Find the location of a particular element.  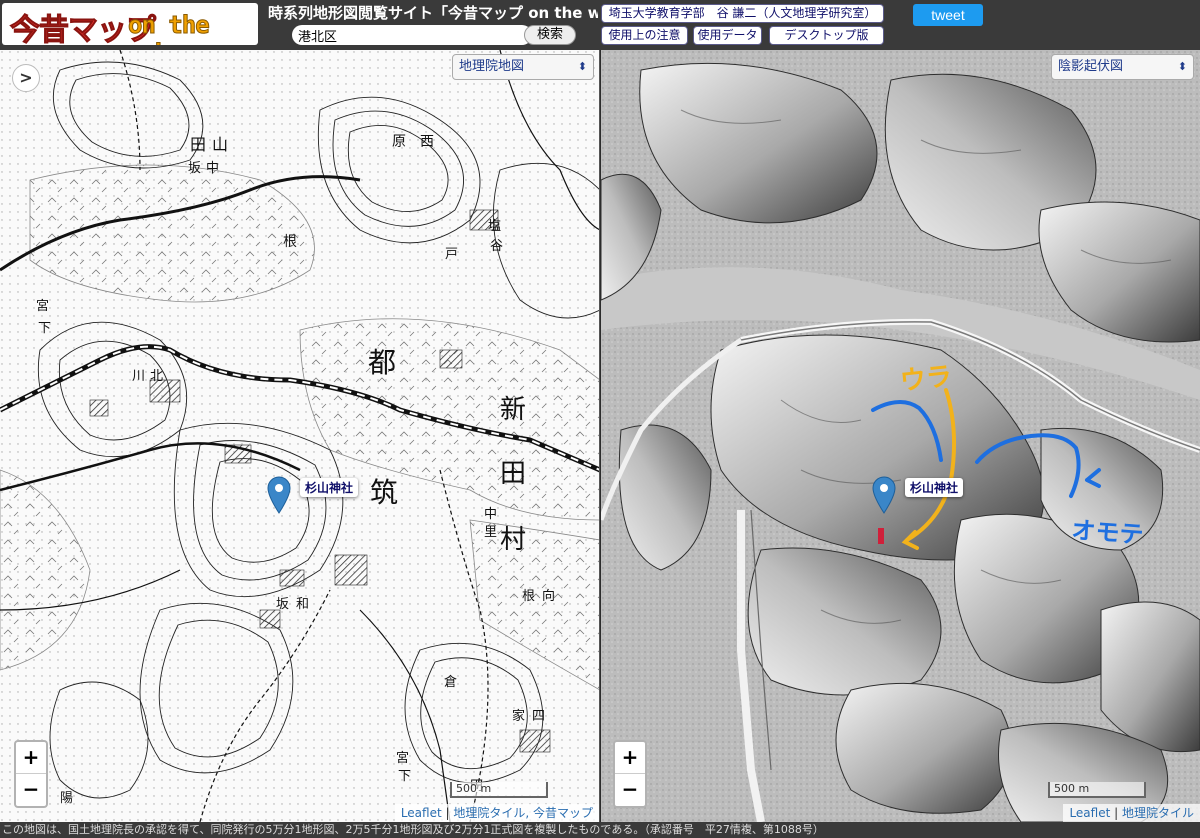

tweet-button: tweet is located at coordinates (948, 15).